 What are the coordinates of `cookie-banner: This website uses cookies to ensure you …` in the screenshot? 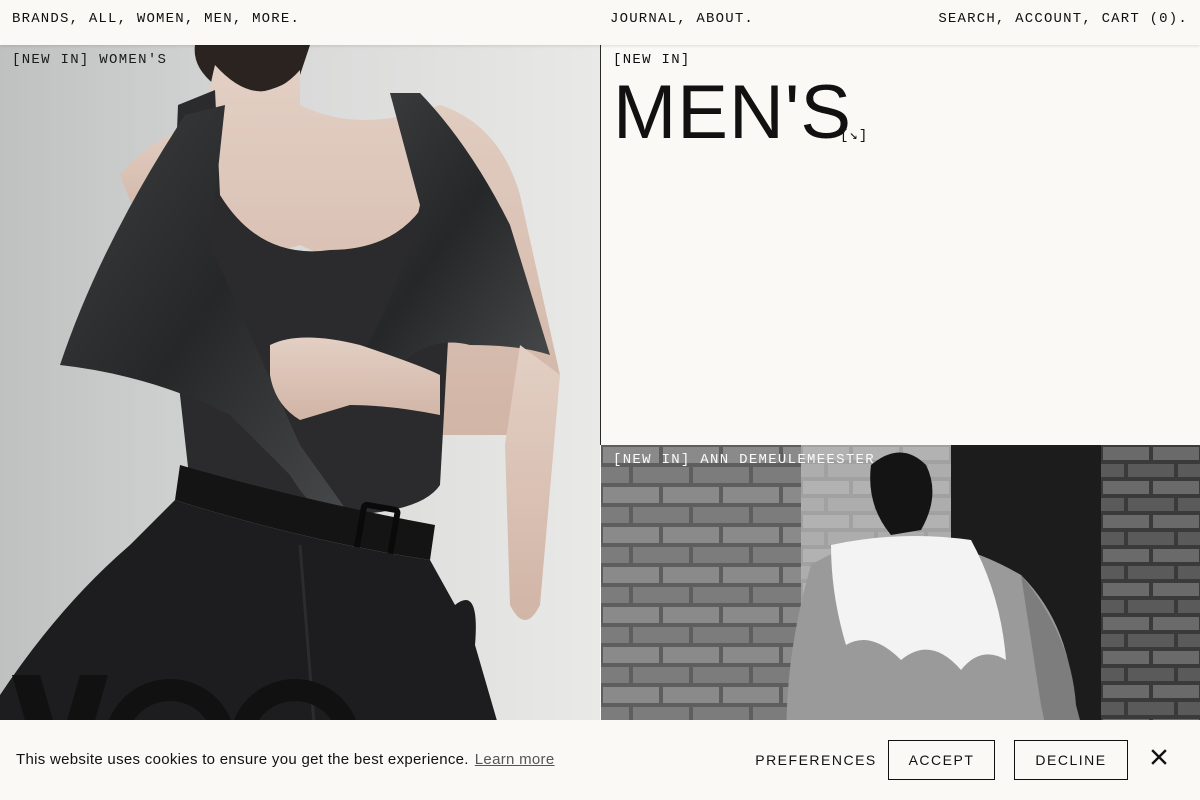 It's located at (600, 760).